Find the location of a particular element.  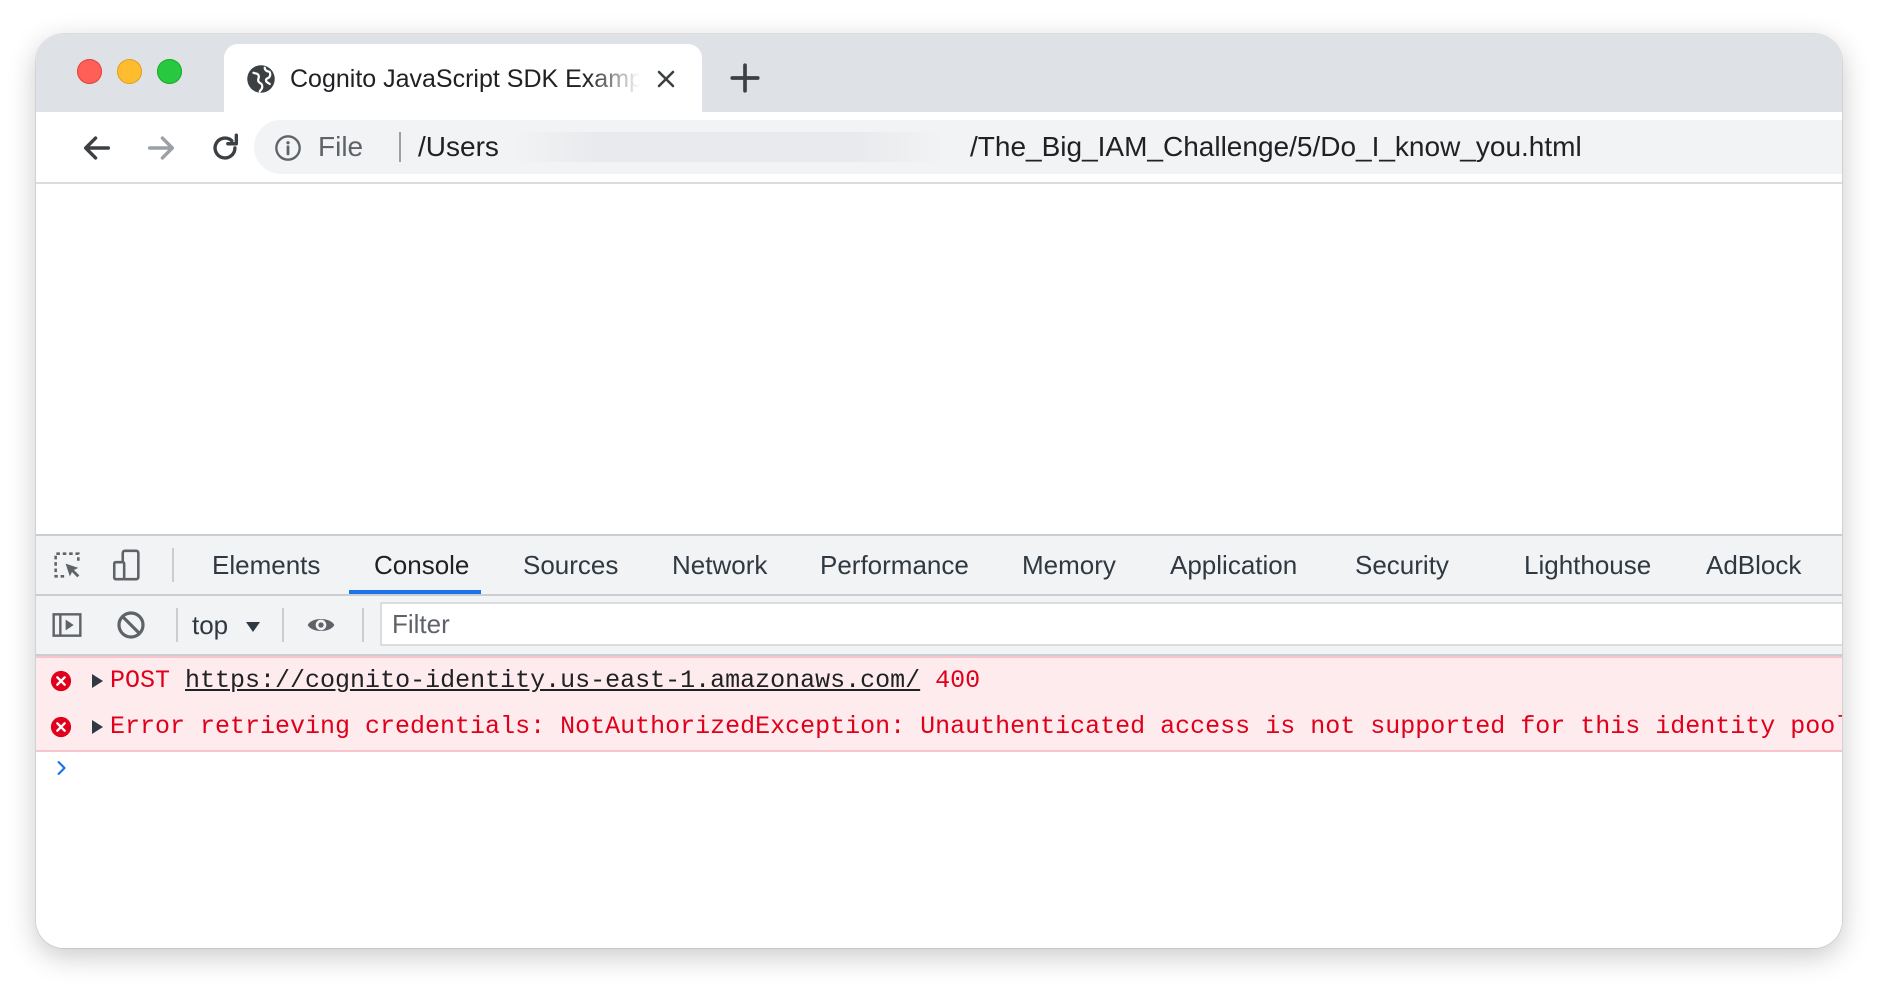

omnibox-divider is located at coordinates (400, 147).